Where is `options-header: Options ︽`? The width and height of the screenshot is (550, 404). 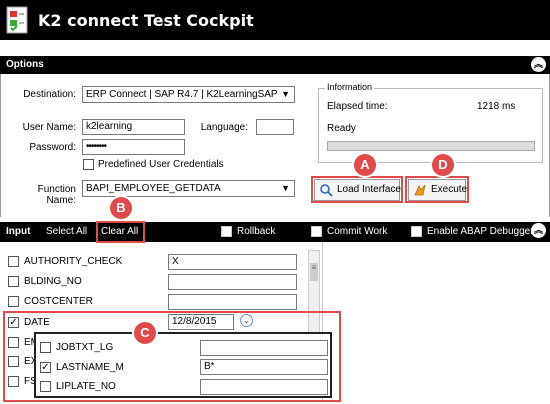 options-header: Options ︽ is located at coordinates (275, 65).